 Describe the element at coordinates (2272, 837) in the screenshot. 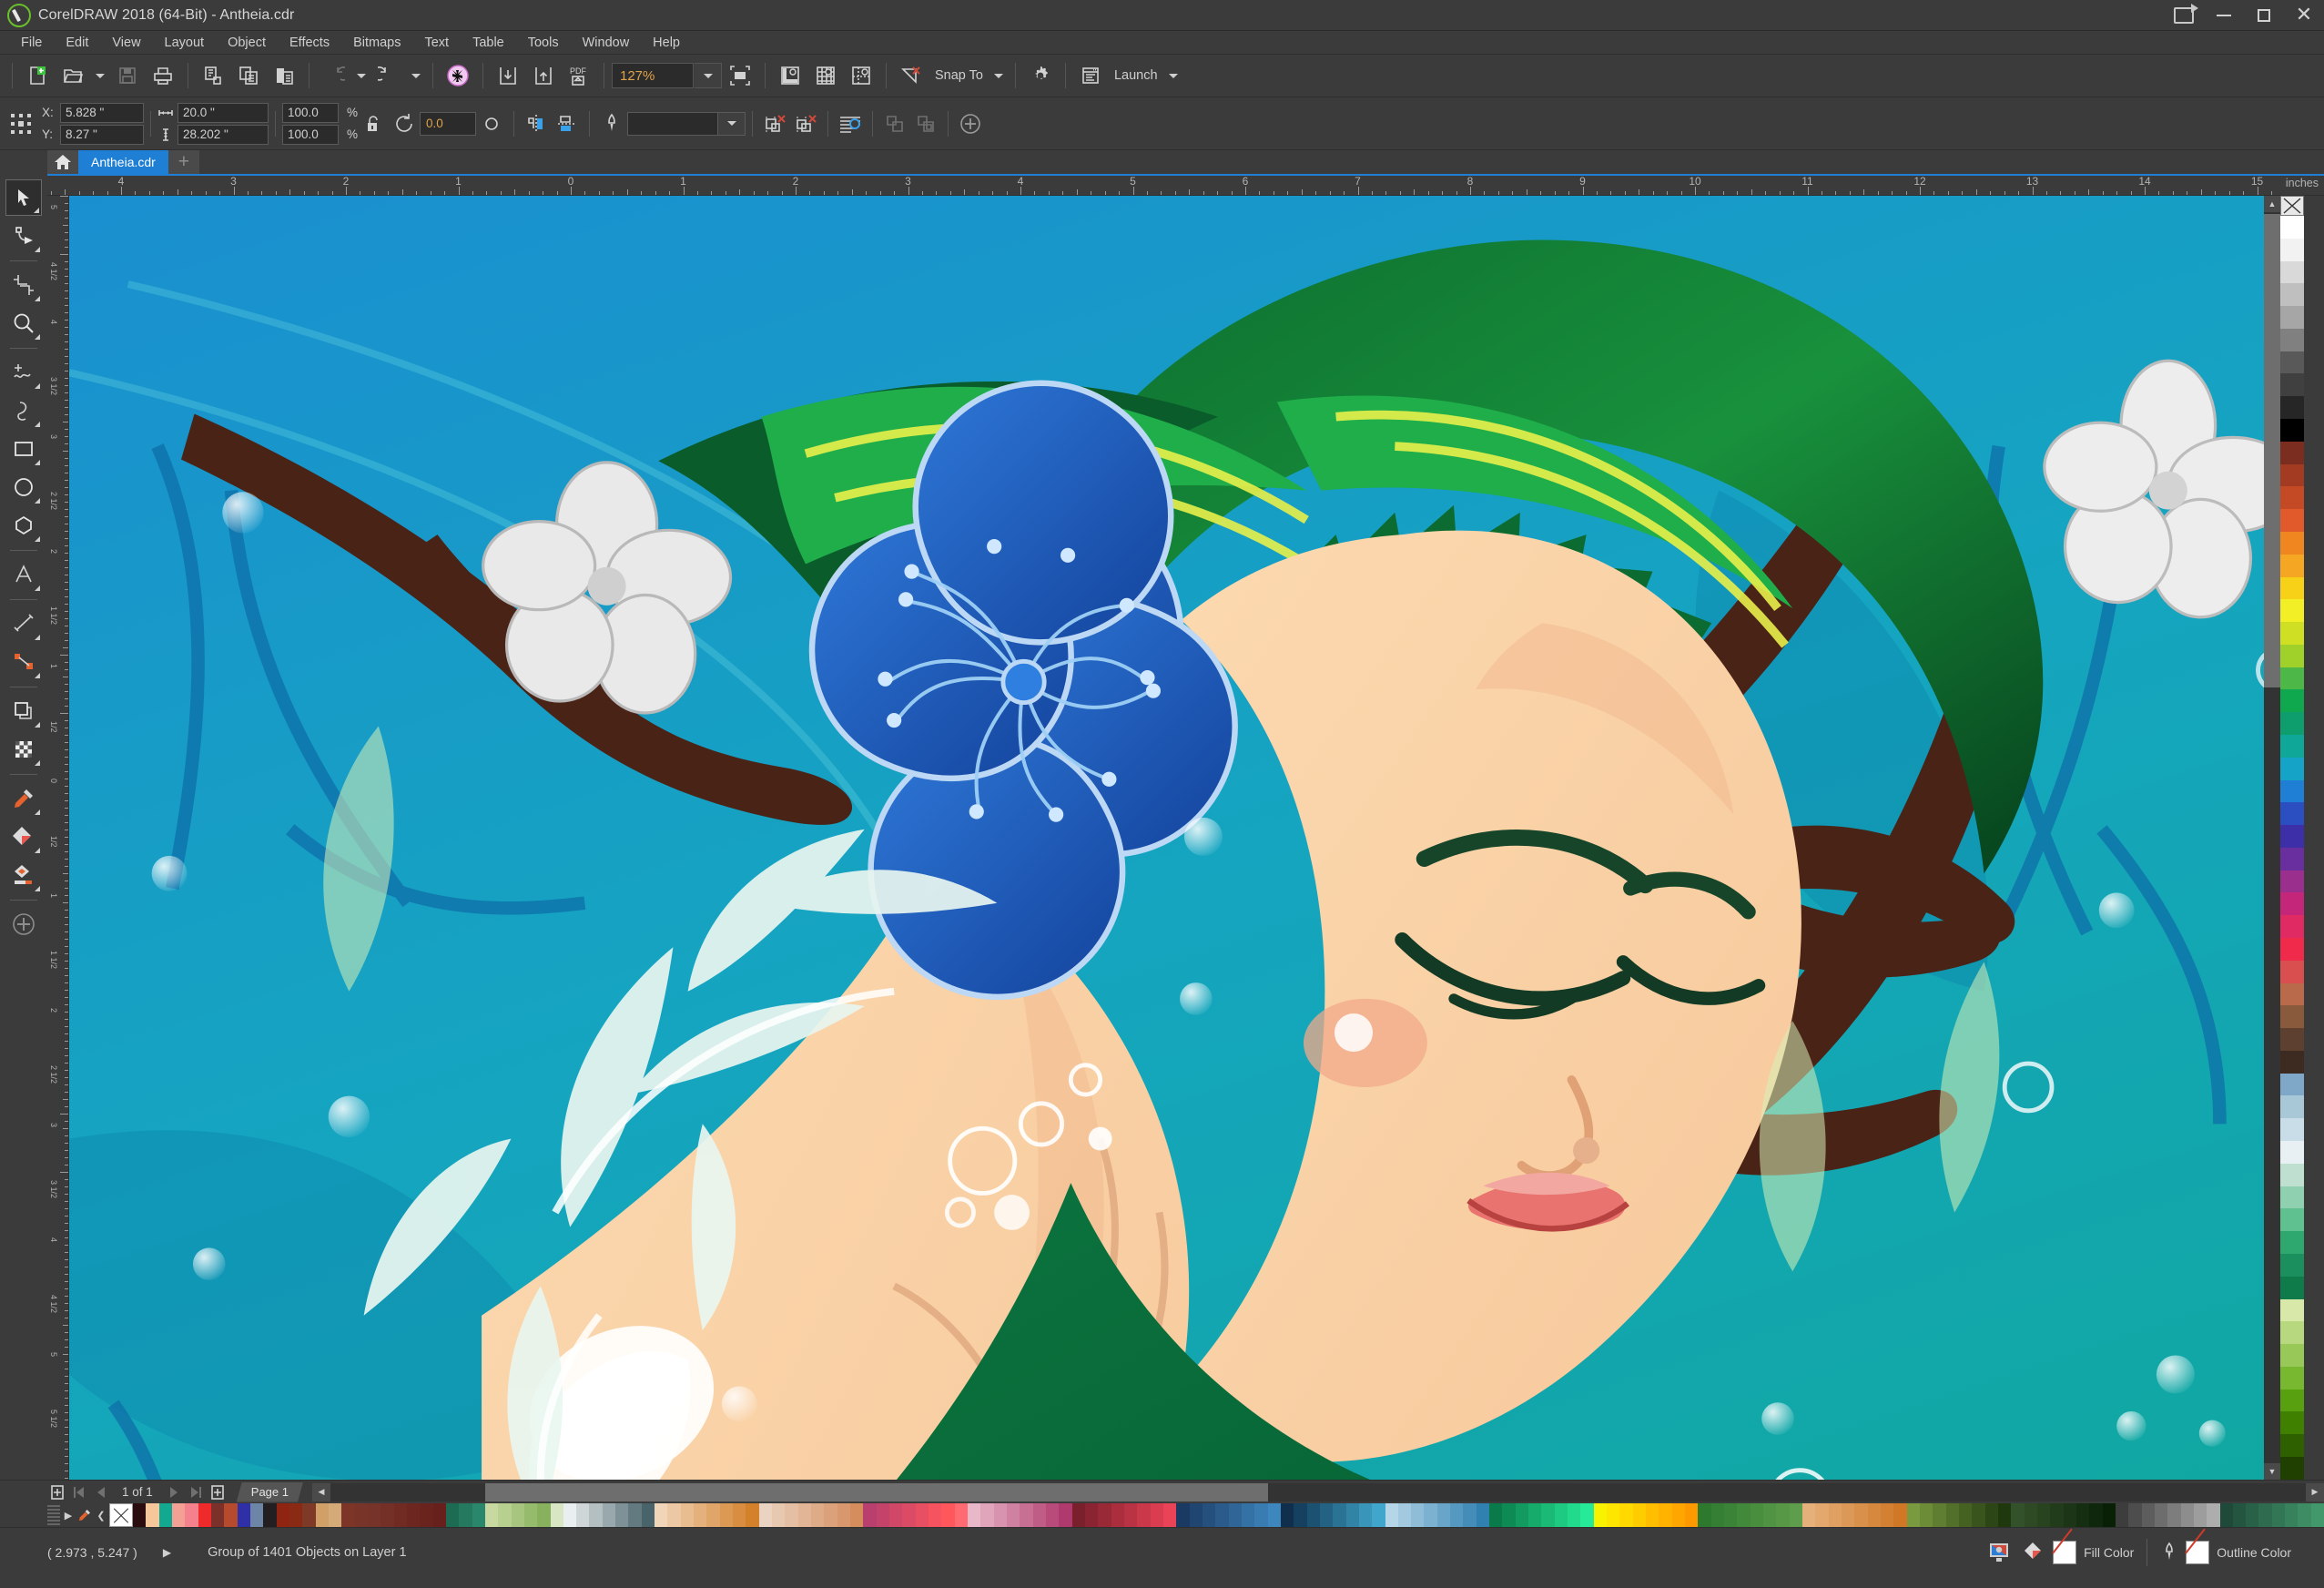

I see `vertical-scroll-track` at that location.